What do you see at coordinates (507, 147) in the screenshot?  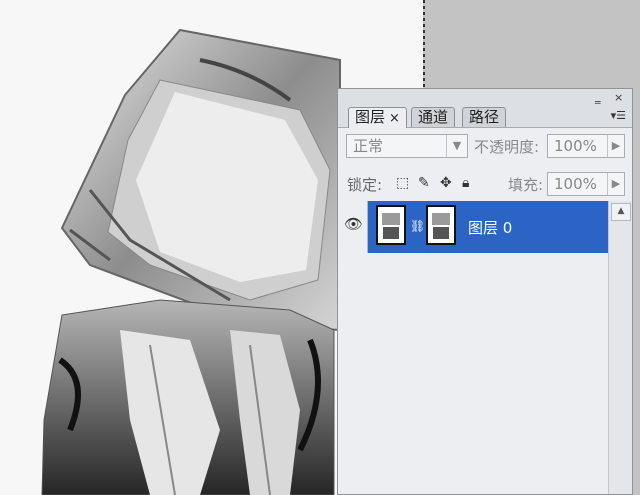 I see `opacity-label: 不透明度:` at bounding box center [507, 147].